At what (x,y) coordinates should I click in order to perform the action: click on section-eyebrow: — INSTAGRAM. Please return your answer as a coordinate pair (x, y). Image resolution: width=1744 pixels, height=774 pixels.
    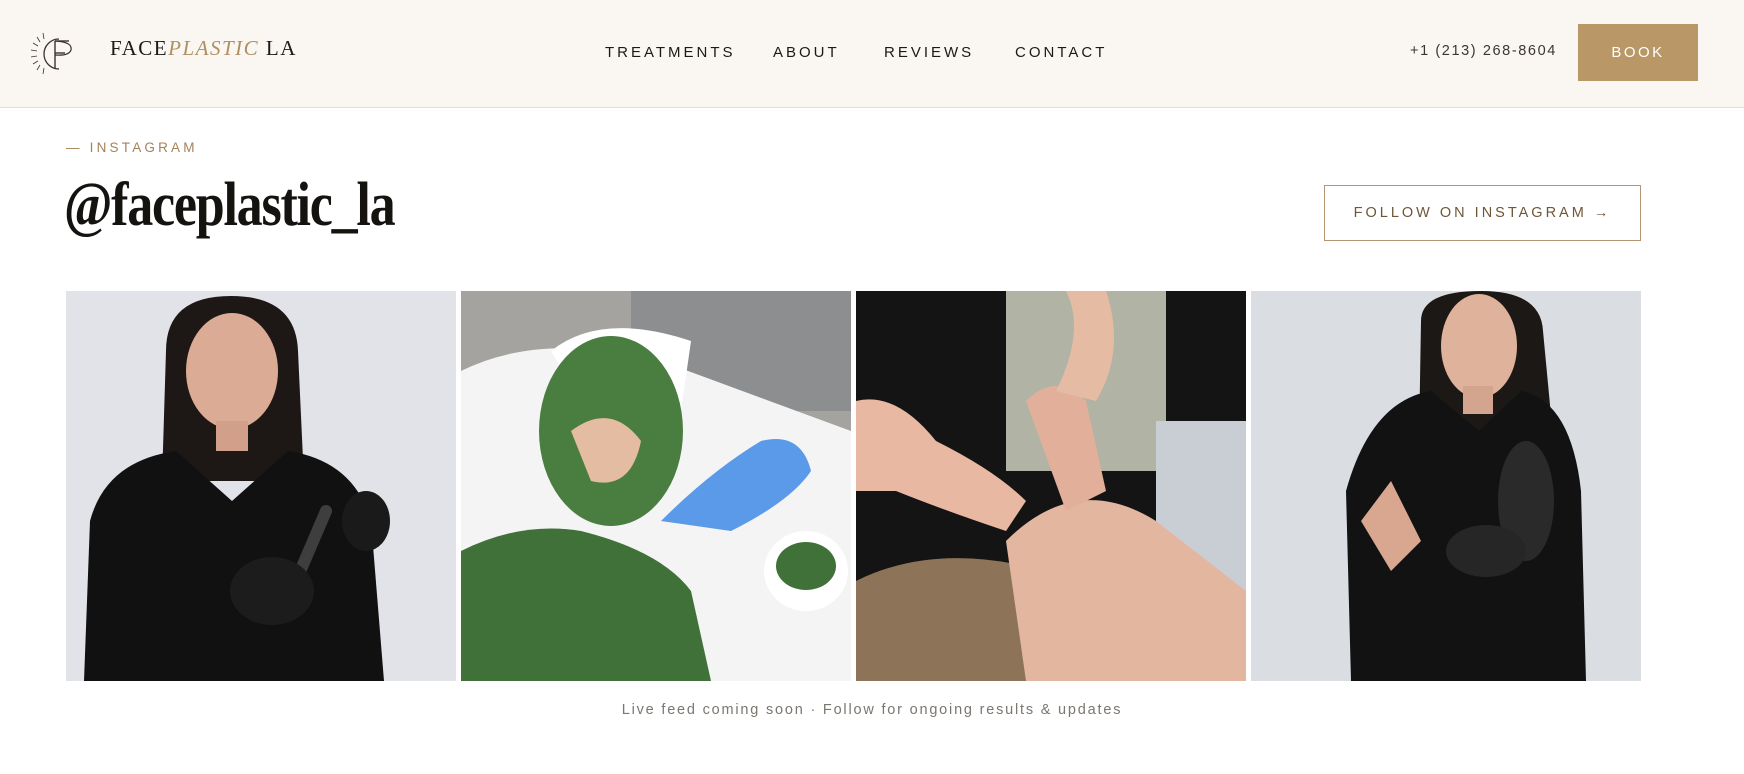
    Looking at the image, I should click on (132, 147).